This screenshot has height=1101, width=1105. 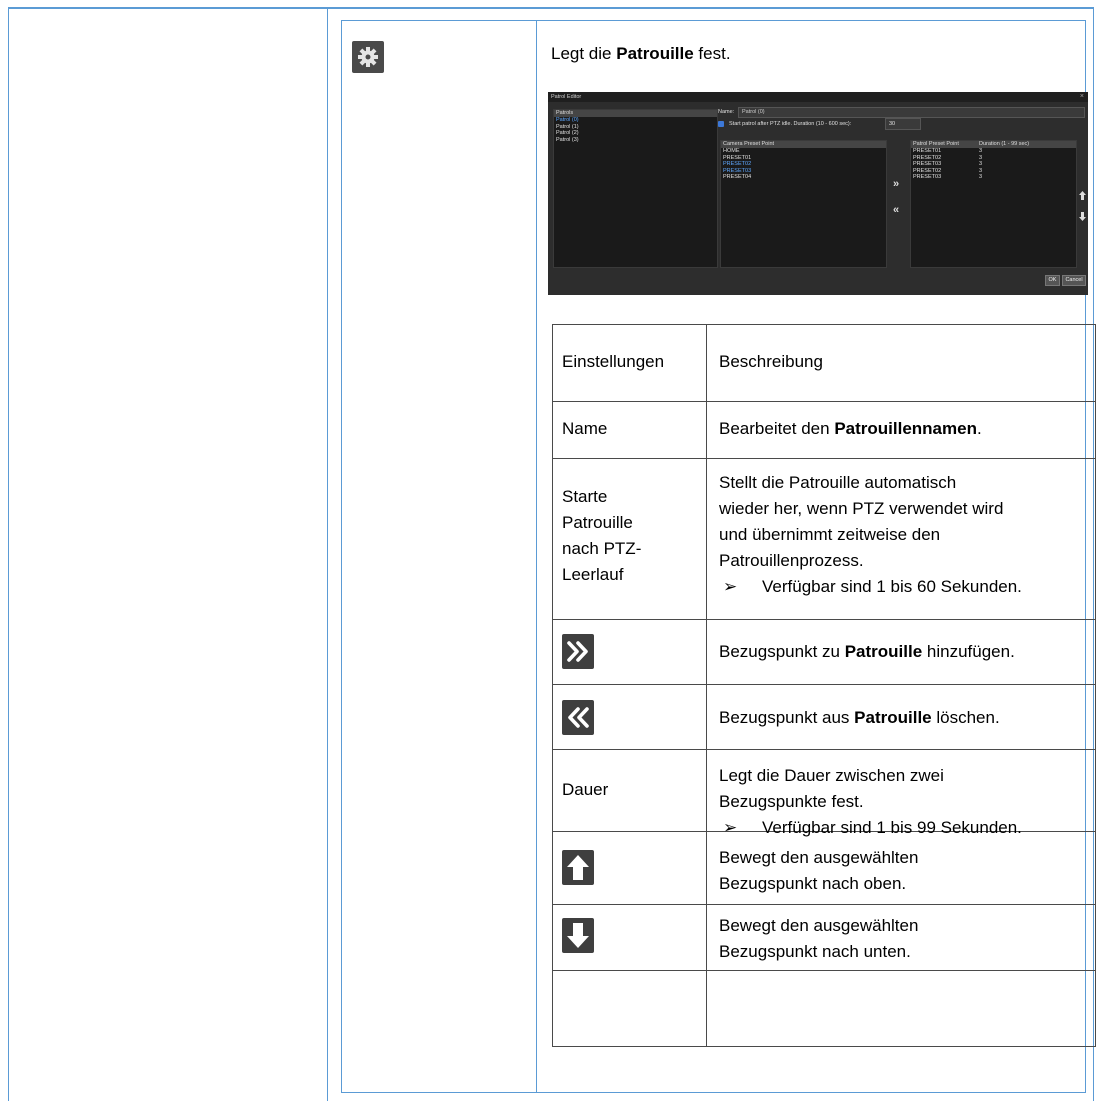 What do you see at coordinates (905, 428) in the screenshot?
I see `name-desc-bold: Patrouillennamen` at bounding box center [905, 428].